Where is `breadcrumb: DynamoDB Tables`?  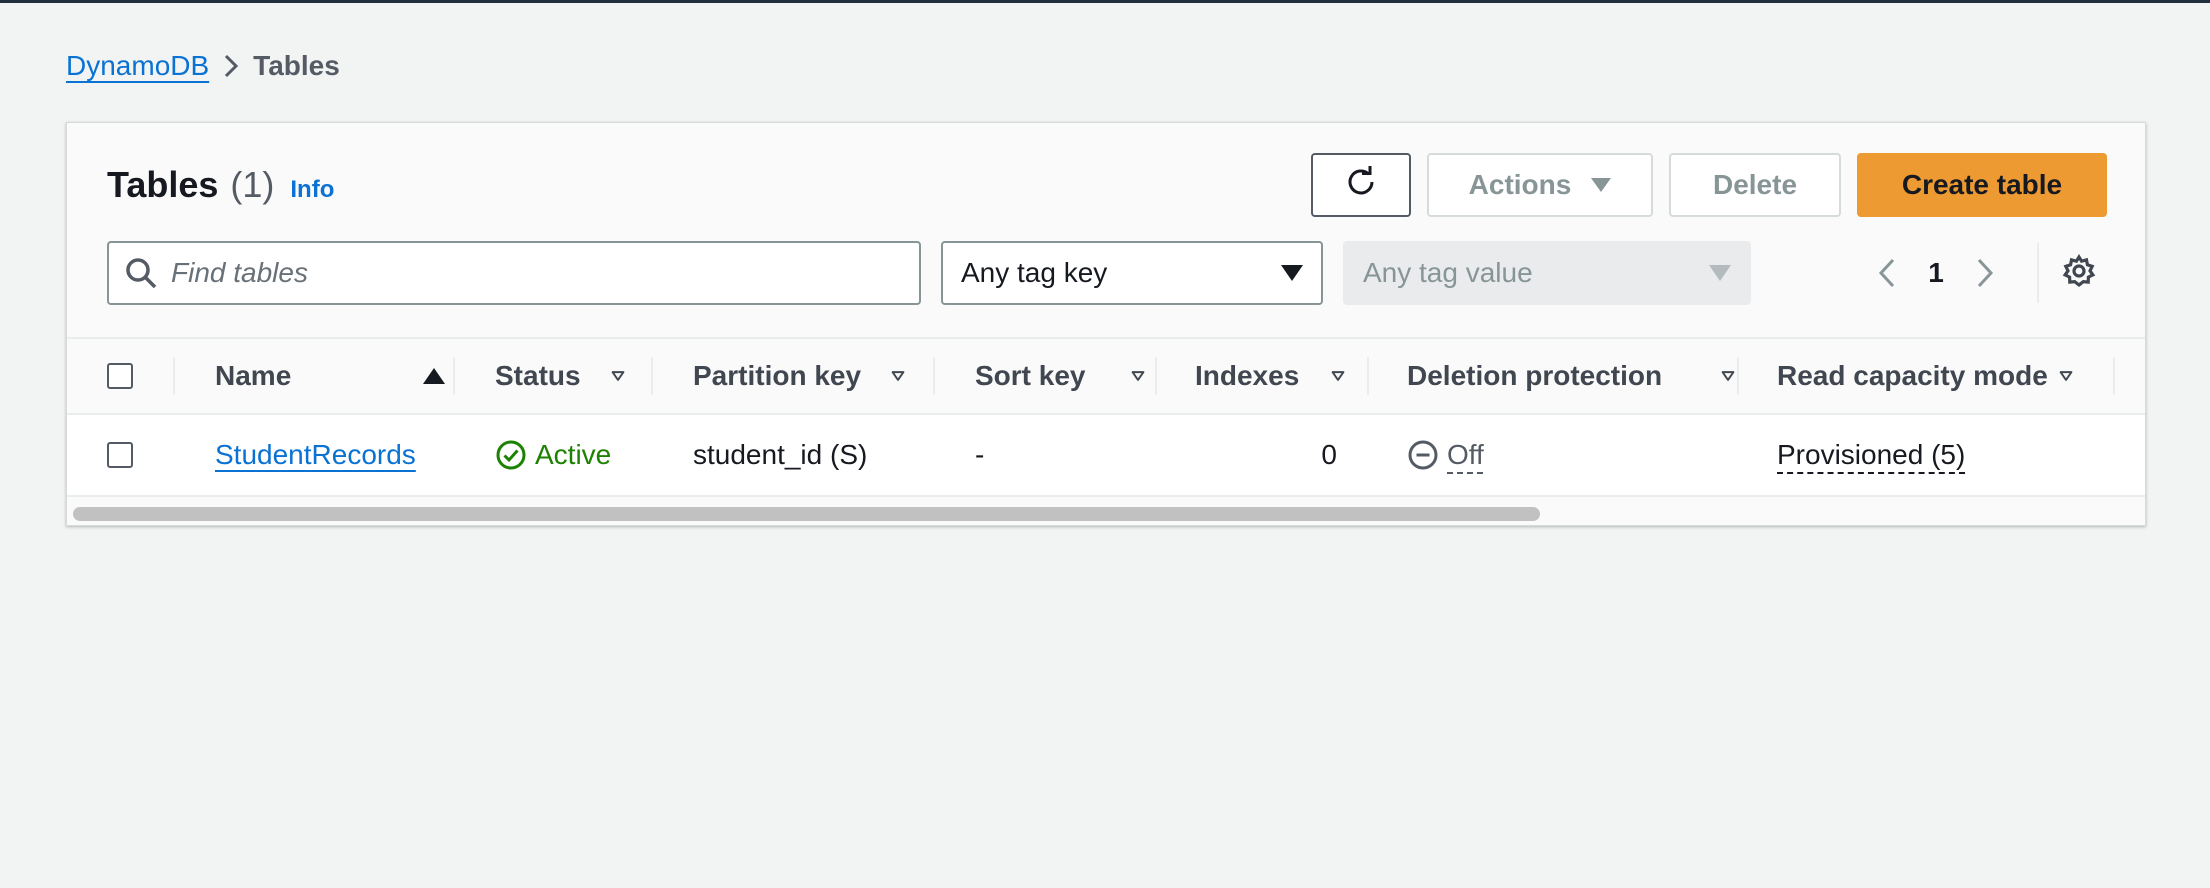 breadcrumb: DynamoDB Tables is located at coordinates (203, 66).